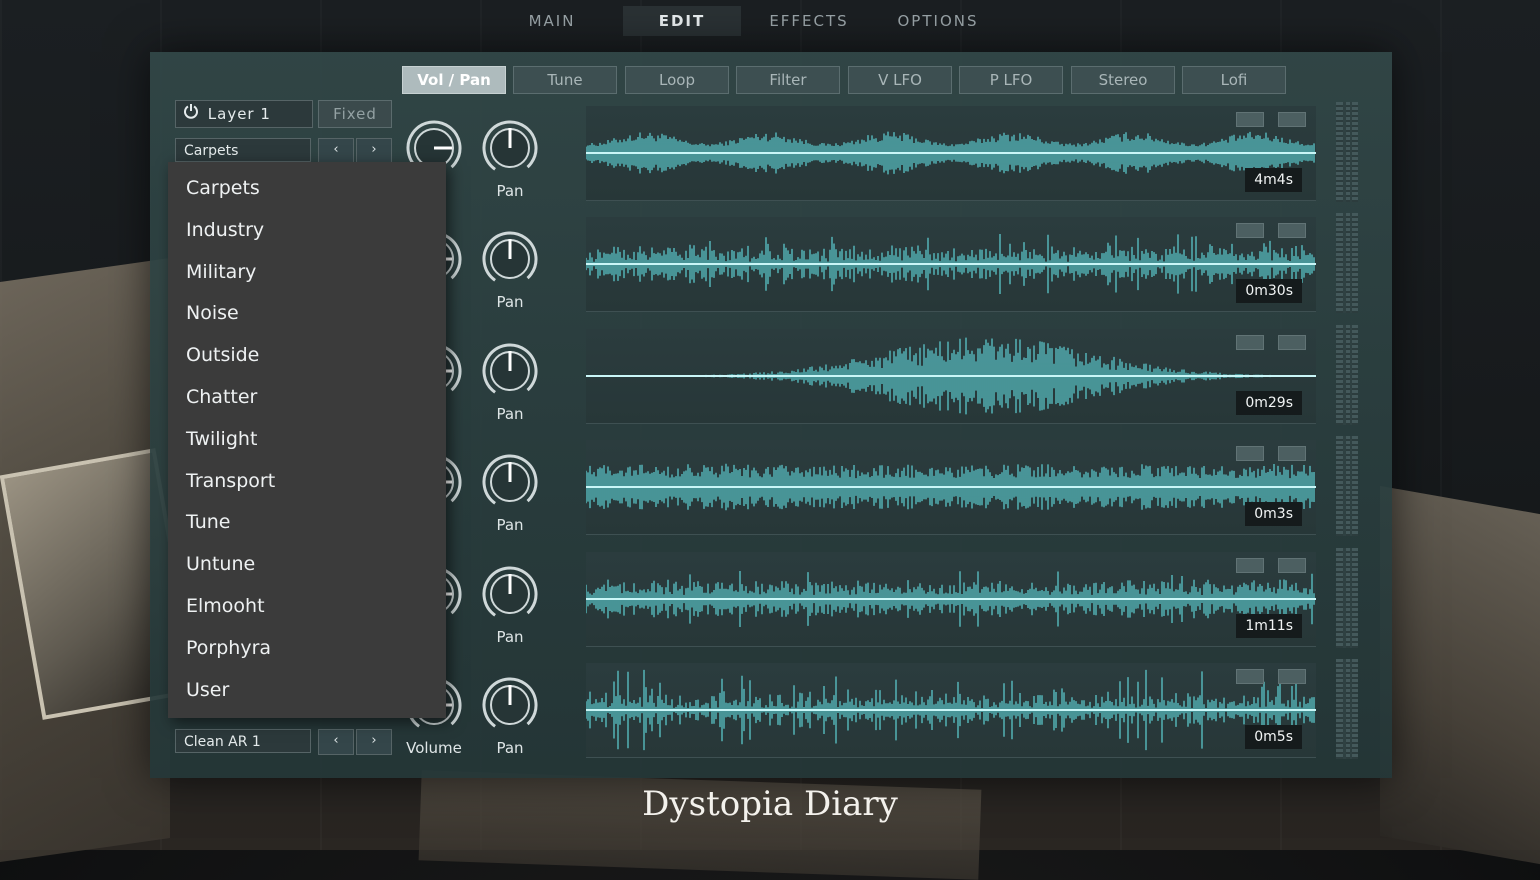 The image size is (1540, 880). Describe the element at coordinates (1234, 80) in the screenshot. I see `subtab-lofi: Lofi` at that location.